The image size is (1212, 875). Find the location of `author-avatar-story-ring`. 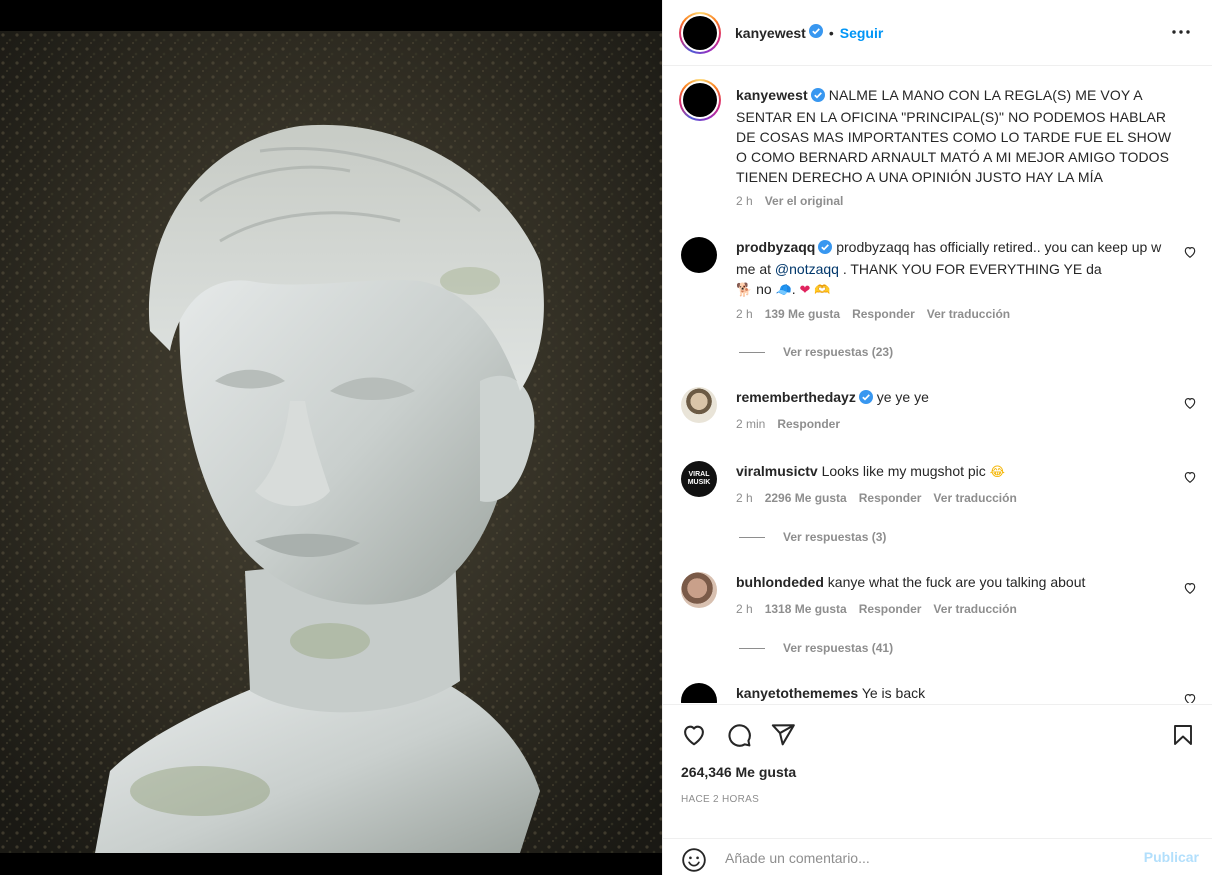

author-avatar-story-ring is located at coordinates (700, 33).